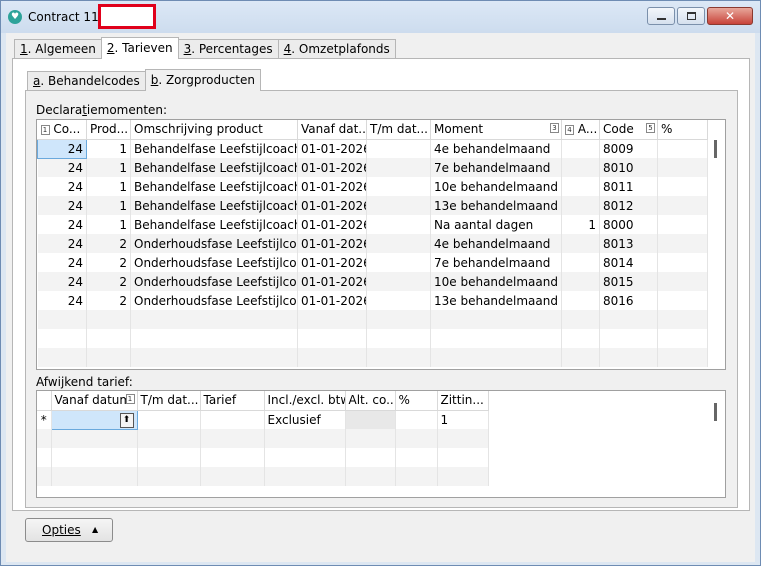  Describe the element at coordinates (628, 281) in the screenshot. I see `code-cell: 8015` at that location.